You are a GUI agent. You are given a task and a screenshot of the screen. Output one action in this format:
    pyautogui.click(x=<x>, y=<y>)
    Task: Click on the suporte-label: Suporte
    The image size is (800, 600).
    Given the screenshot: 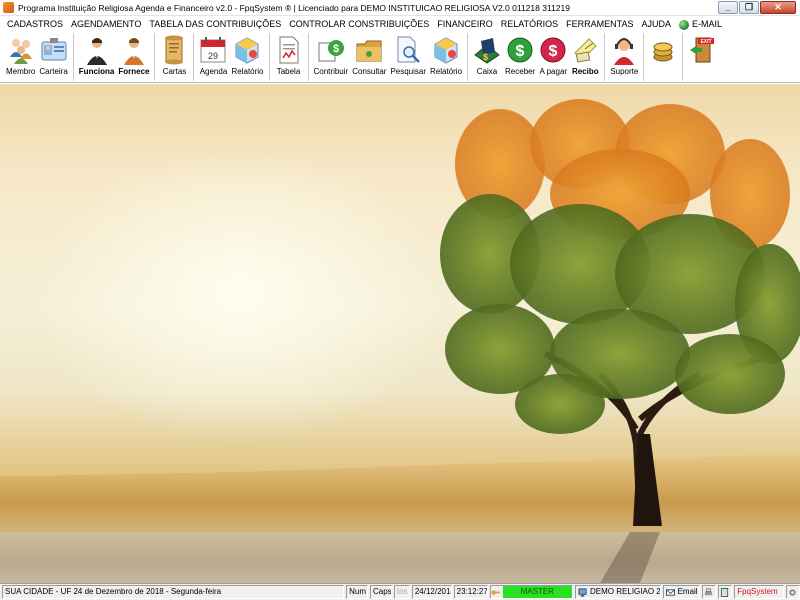 What is the action you would take?
    pyautogui.click(x=624, y=71)
    